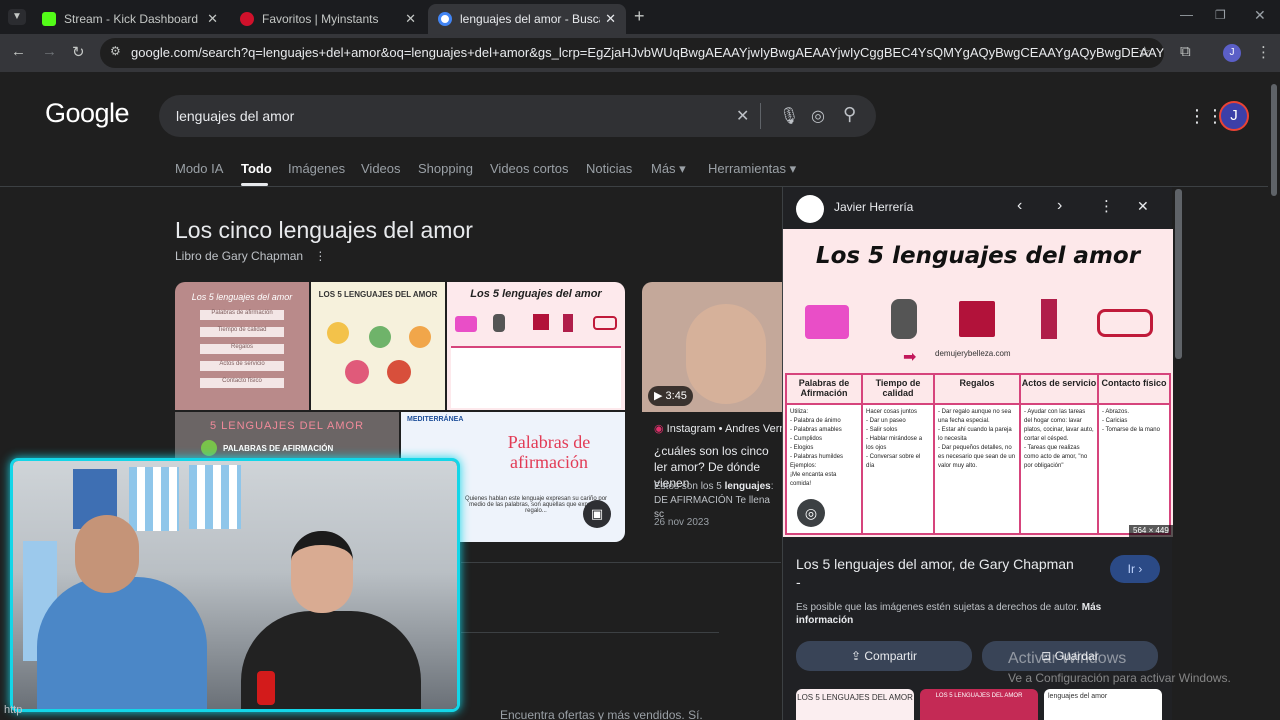  I want to click on tab-noticias: Noticias, so click(609, 168).